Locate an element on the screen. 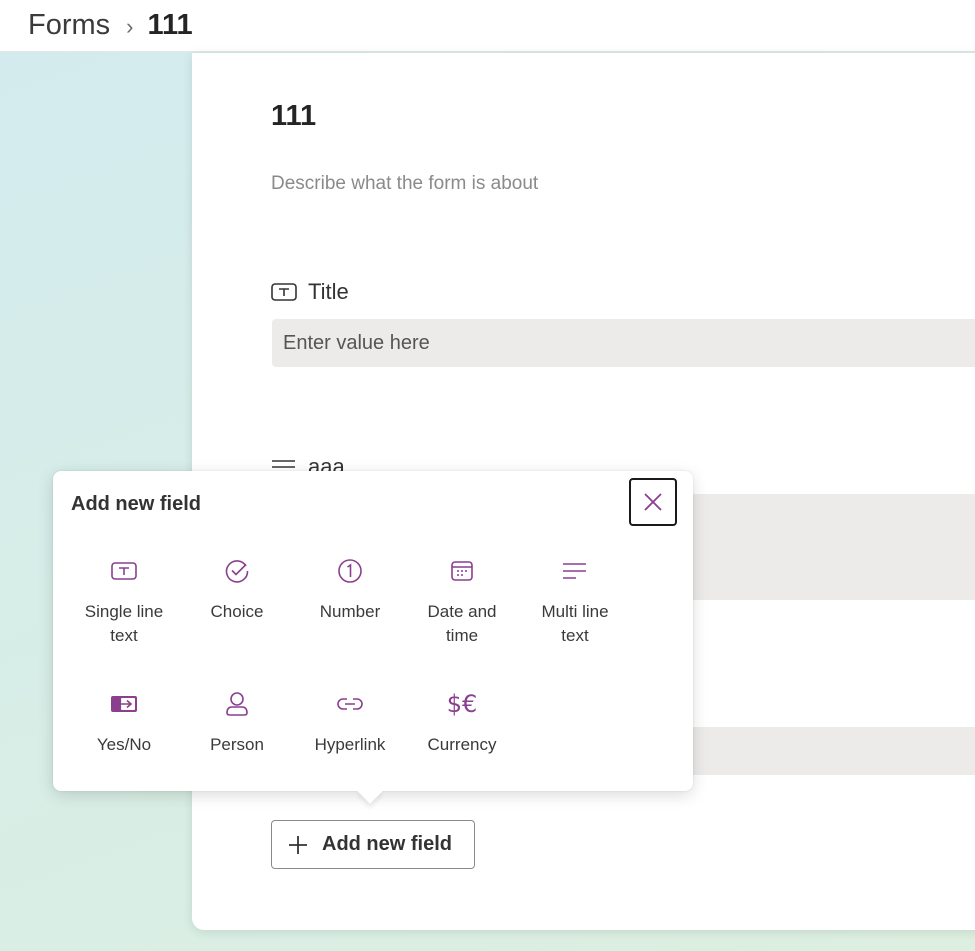 This screenshot has height=951, width=975. close-button is located at coordinates (653, 502).